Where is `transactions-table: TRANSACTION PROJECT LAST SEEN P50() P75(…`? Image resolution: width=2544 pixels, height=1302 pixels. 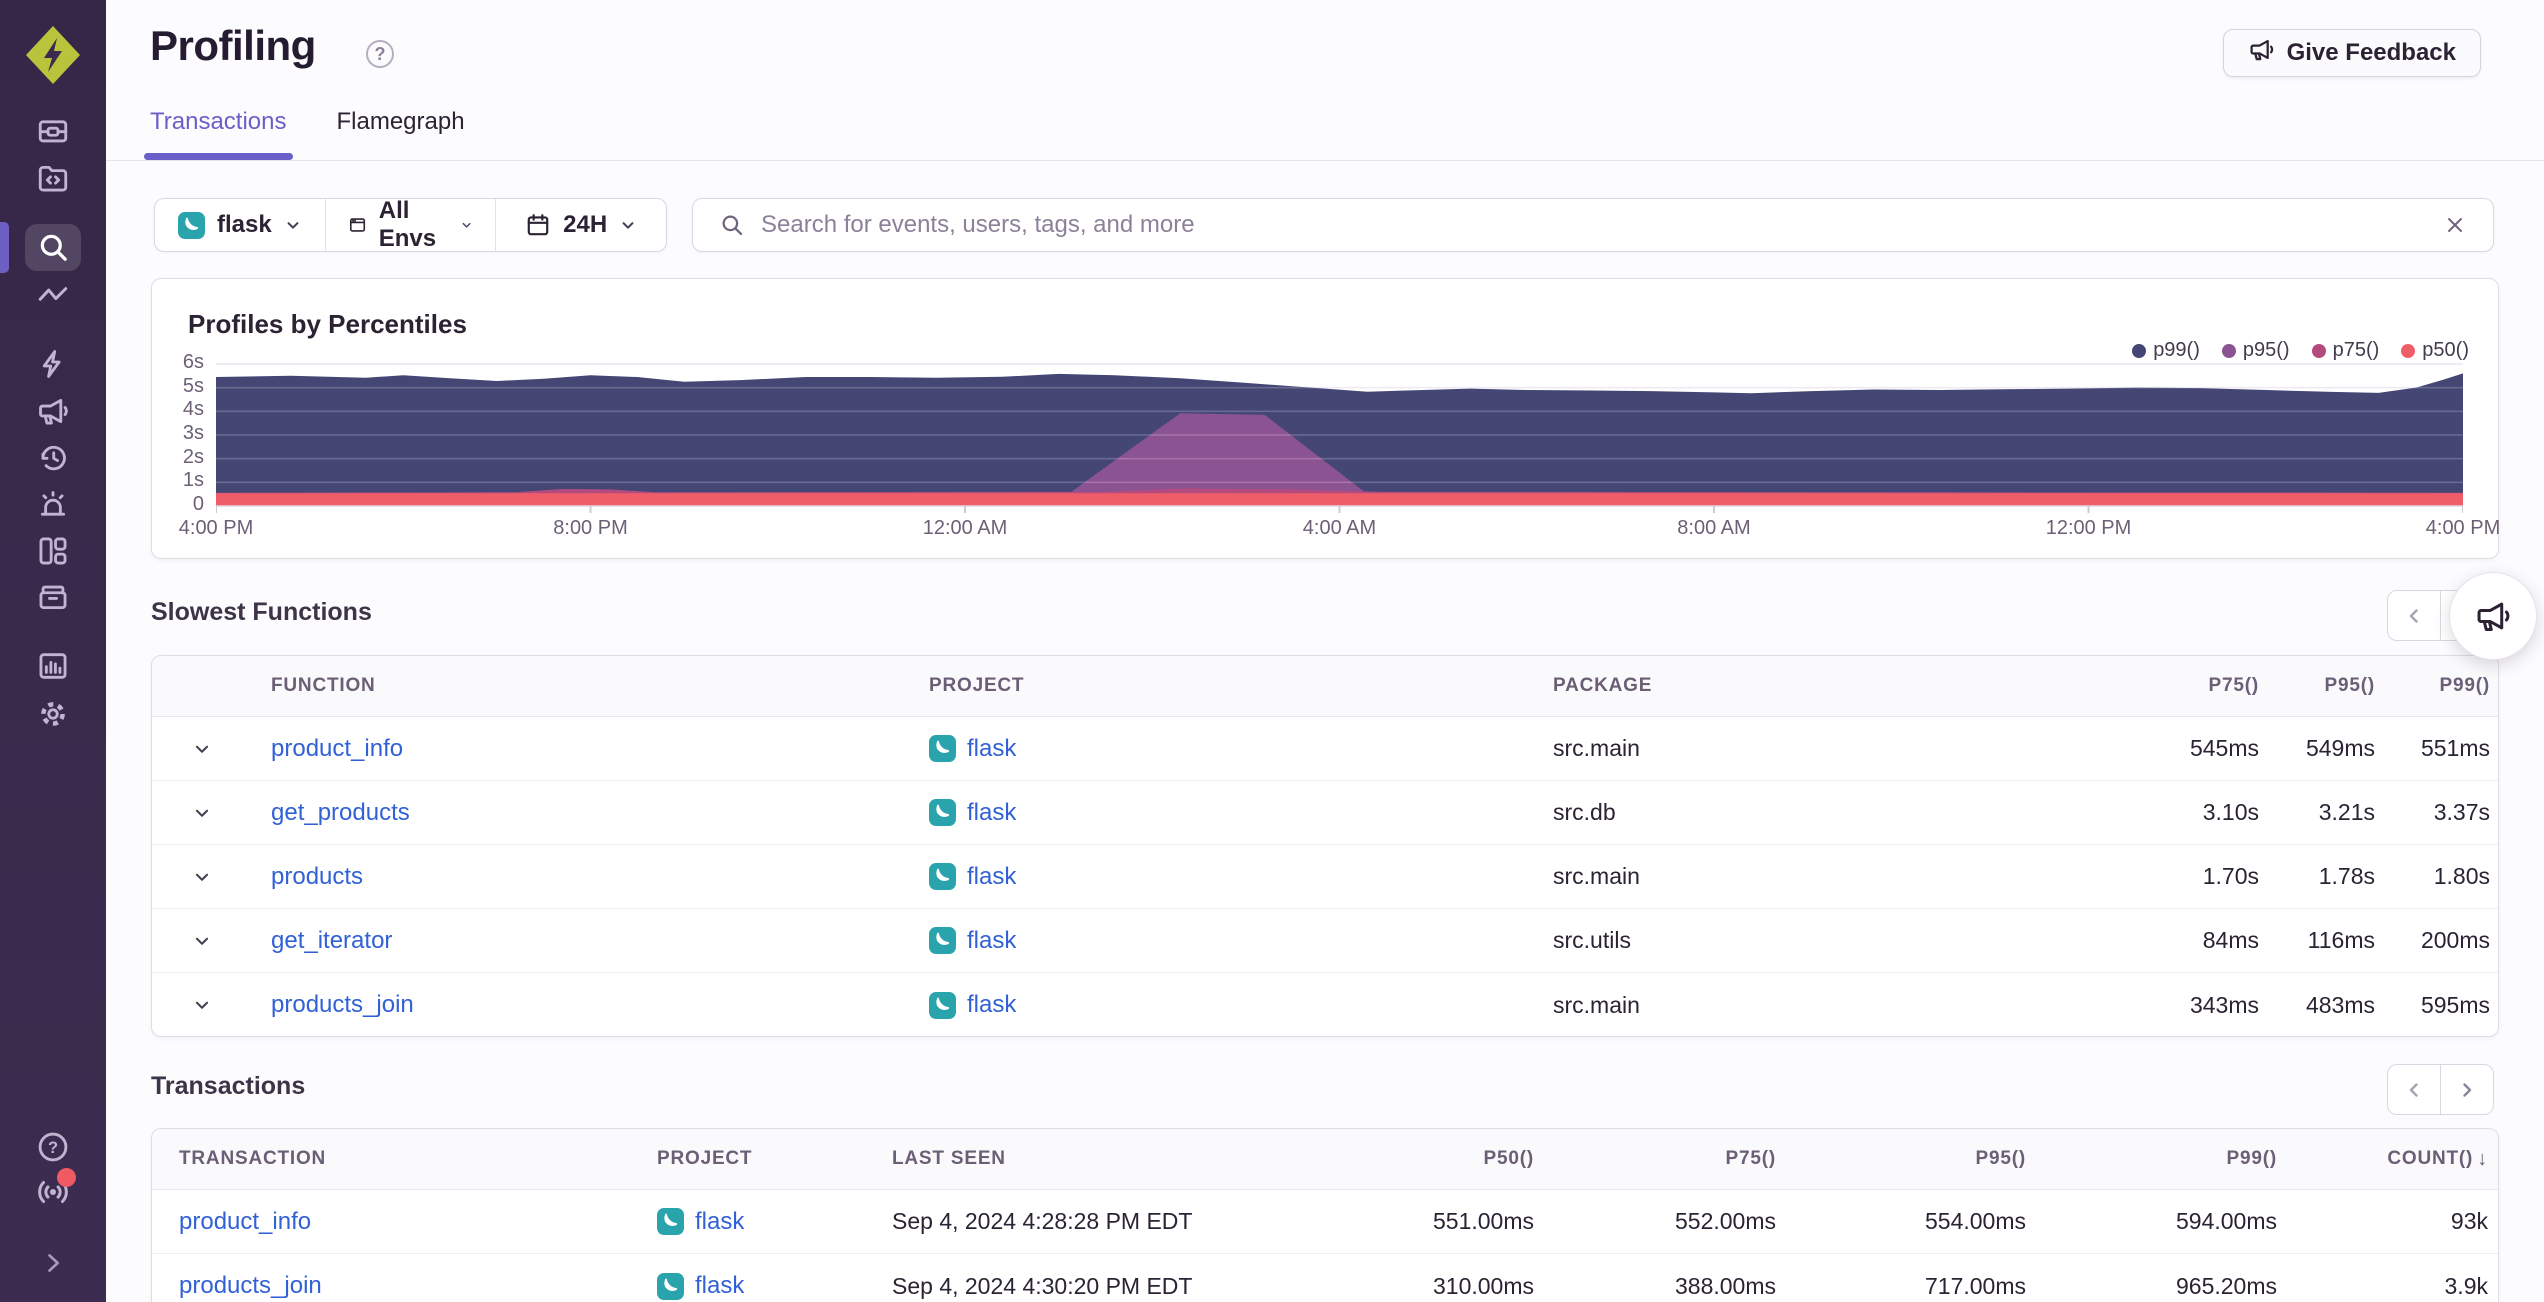 transactions-table: TRANSACTION PROJECT LAST SEEN P50() P75(… is located at coordinates (1325, 1215).